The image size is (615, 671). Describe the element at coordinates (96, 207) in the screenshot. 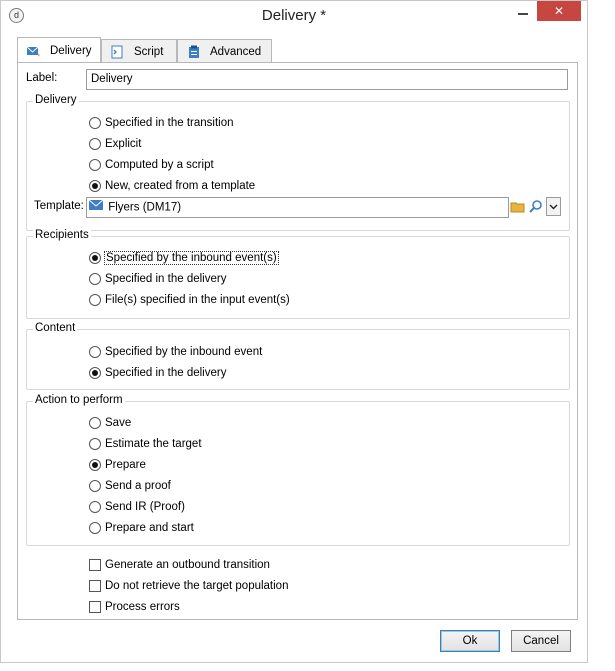

I see `envelope-icon` at that location.